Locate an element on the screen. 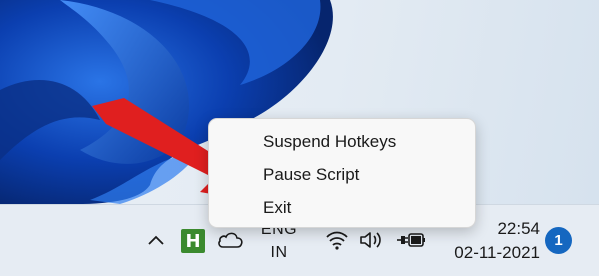  autohotkey-icon: H is located at coordinates (193, 241).